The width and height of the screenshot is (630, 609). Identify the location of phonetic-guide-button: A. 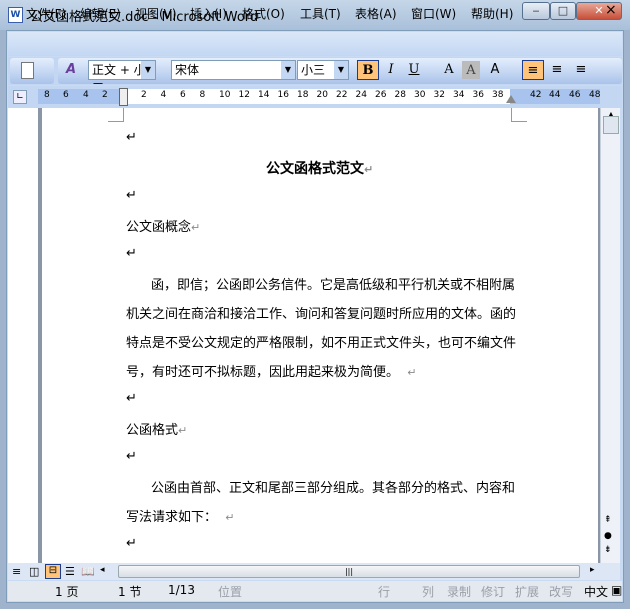
(495, 70).